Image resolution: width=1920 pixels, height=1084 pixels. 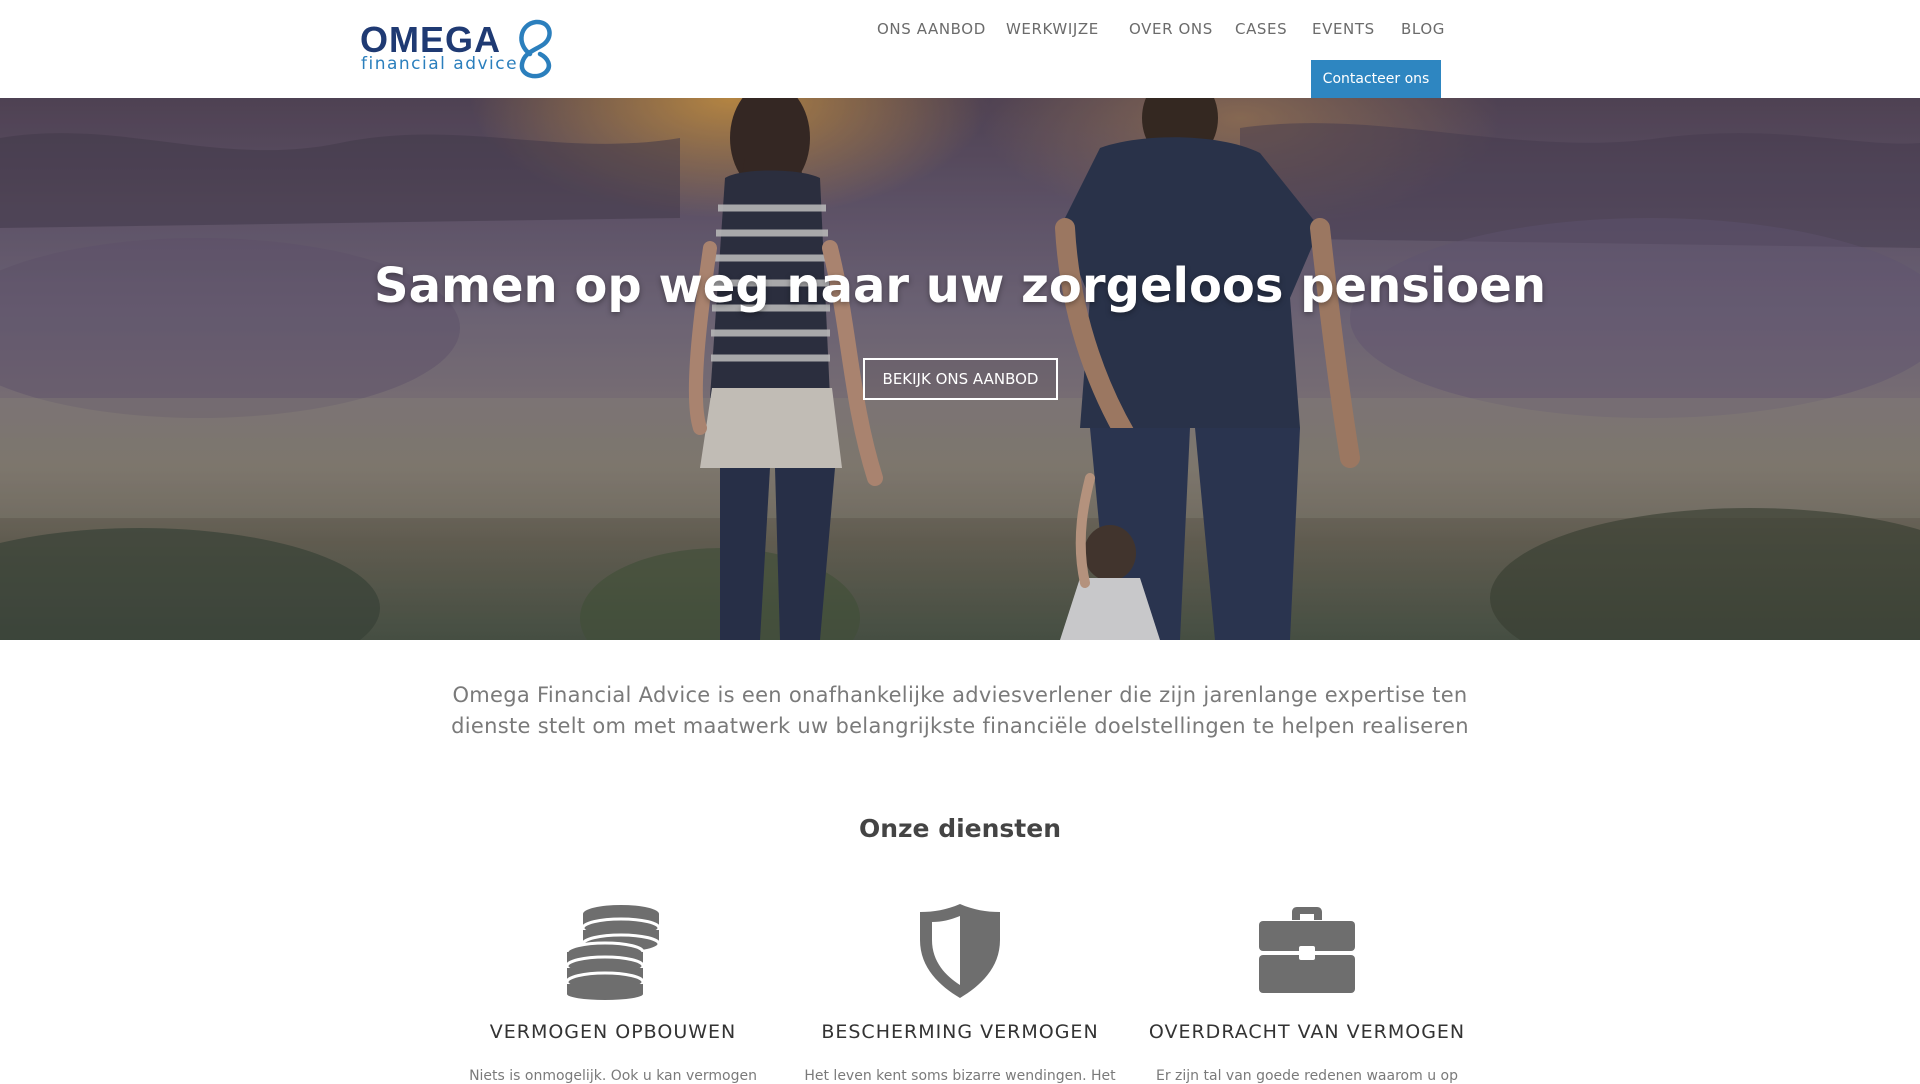 I want to click on nav-item-werkwijze: WERKWIJZE, so click(x=1052, y=29).